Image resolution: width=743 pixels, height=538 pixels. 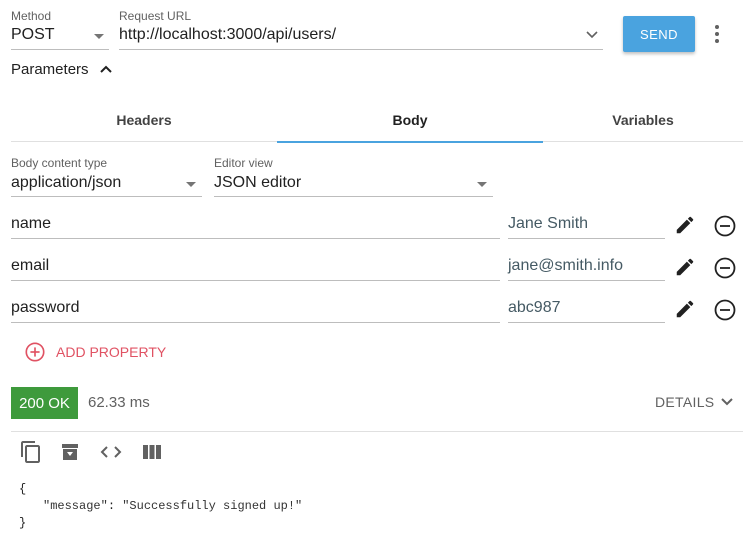 What do you see at coordinates (717, 34) in the screenshot?
I see `more-vert-icon` at bounding box center [717, 34].